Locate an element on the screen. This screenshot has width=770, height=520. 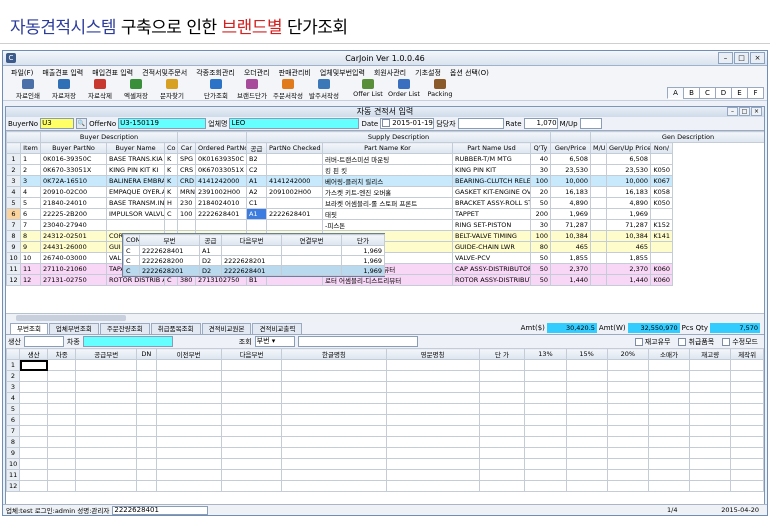
table-cell: 4141242000 is located at coordinates (294, 181).